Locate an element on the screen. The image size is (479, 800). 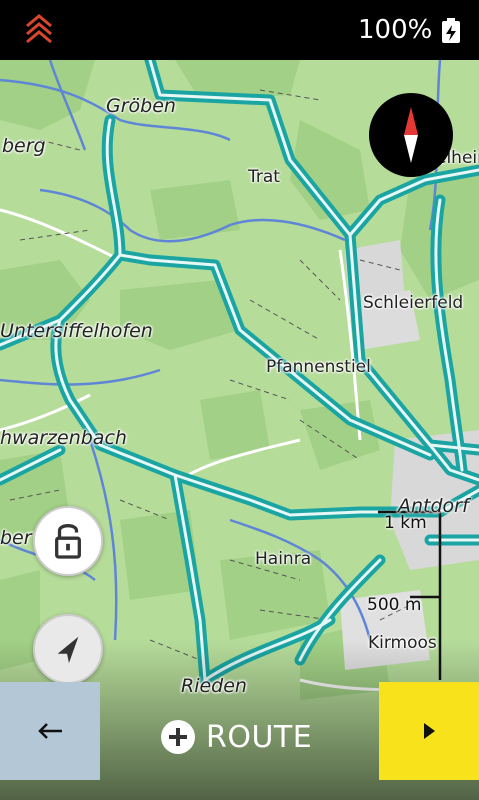
add-route-button: ROUTE is located at coordinates (236, 737).